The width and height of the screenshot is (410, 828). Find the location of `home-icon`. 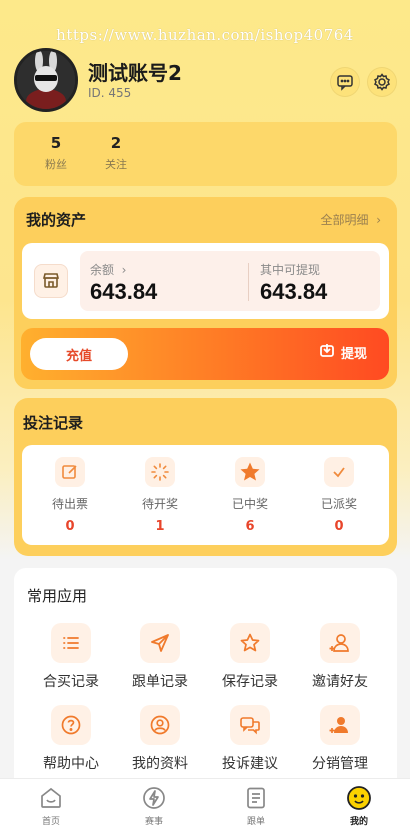

home-icon is located at coordinates (51, 798).